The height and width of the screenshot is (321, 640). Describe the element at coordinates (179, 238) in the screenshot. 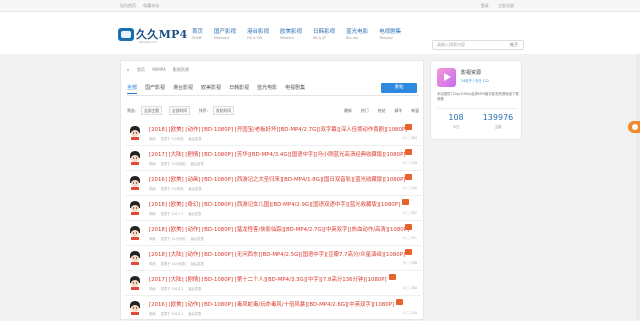

I see `thread-meta: 风雨 发表于 11小时前 最后发表` at that location.